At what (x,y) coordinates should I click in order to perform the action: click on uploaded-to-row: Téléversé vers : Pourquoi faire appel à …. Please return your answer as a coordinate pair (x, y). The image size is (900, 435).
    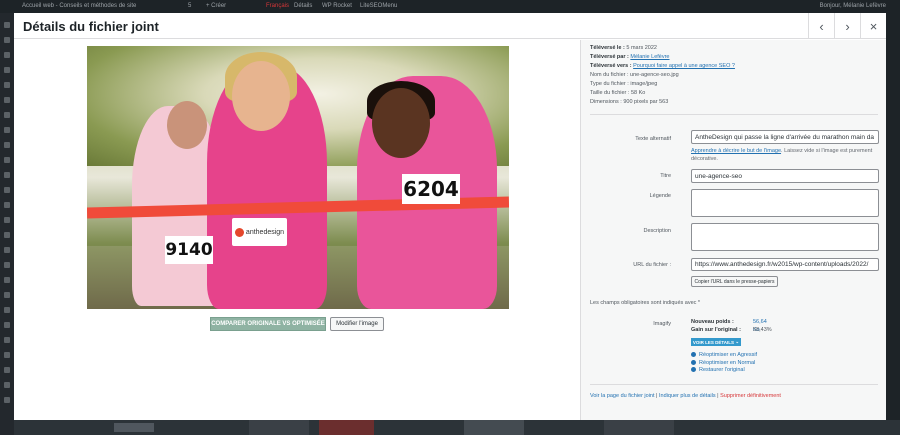
    Looking at the image, I should click on (662, 66).